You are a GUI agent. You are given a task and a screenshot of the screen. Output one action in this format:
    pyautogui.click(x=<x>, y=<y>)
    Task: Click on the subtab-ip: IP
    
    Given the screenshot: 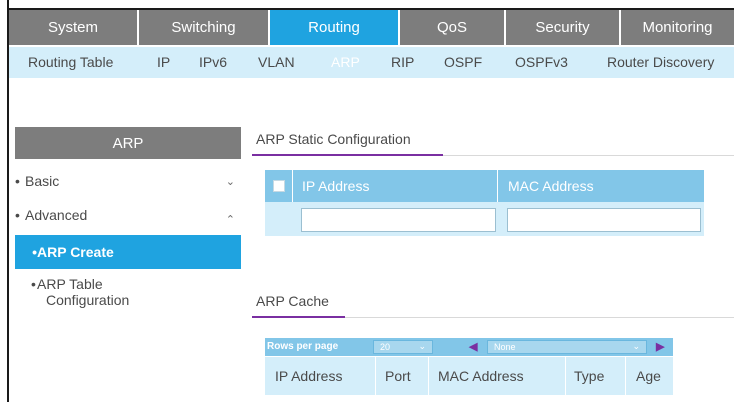 What is the action you would take?
    pyautogui.click(x=163, y=62)
    